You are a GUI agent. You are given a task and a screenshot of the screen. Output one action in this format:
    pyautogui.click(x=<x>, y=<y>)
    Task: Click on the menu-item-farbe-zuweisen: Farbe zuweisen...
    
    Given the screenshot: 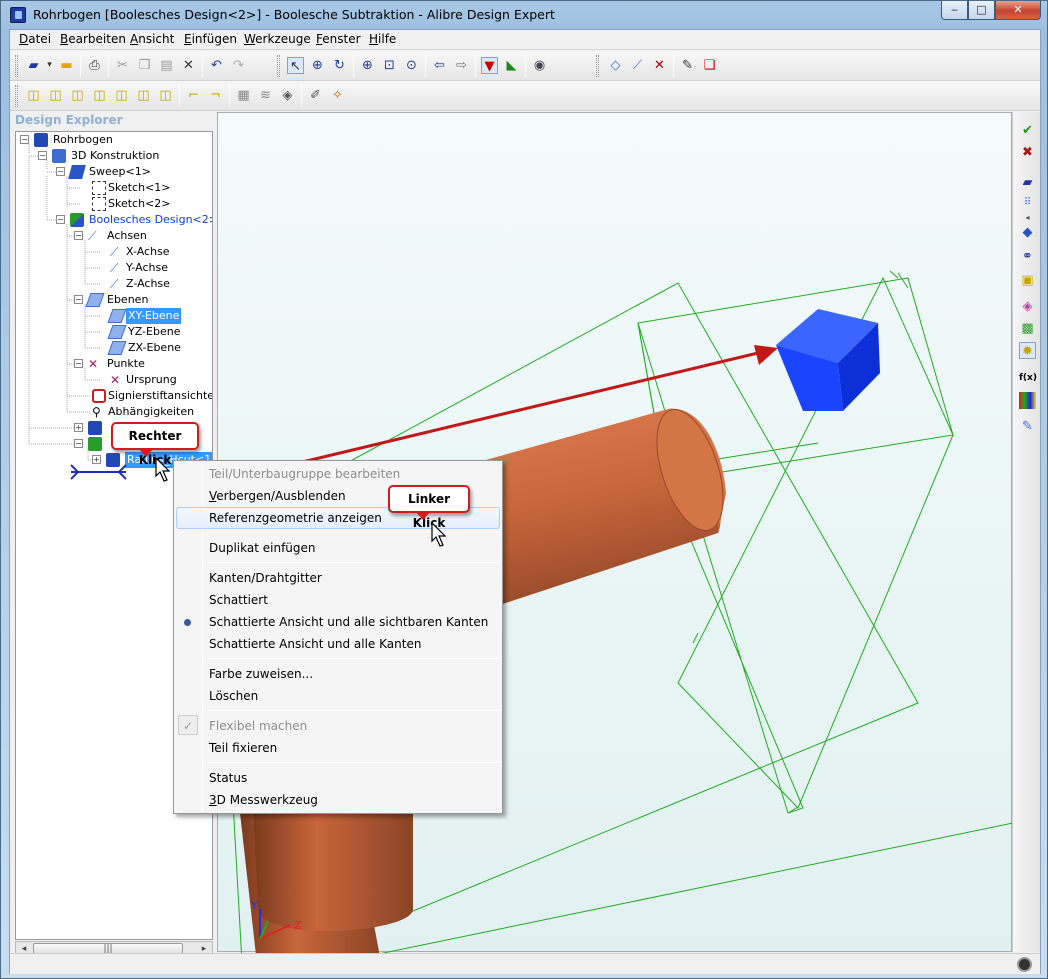 What is the action you would take?
    pyautogui.click(x=338, y=674)
    